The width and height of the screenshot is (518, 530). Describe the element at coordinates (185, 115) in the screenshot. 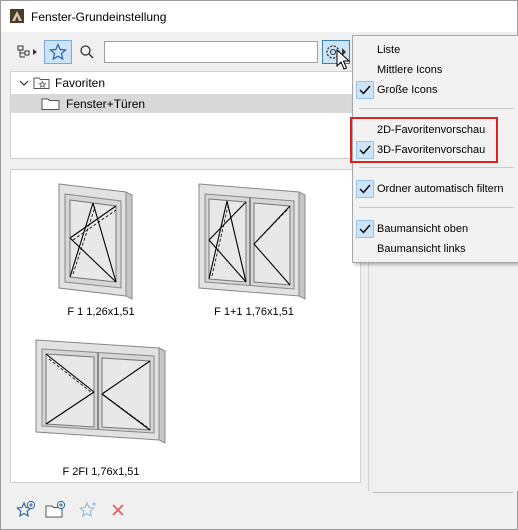

I see `favorites-tree: Favoriten Fenster+Türen` at that location.